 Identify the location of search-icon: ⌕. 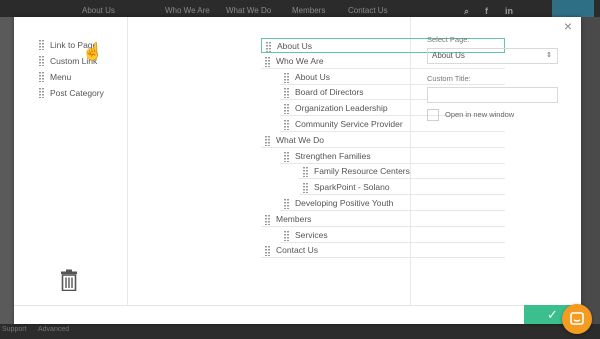
(467, 11).